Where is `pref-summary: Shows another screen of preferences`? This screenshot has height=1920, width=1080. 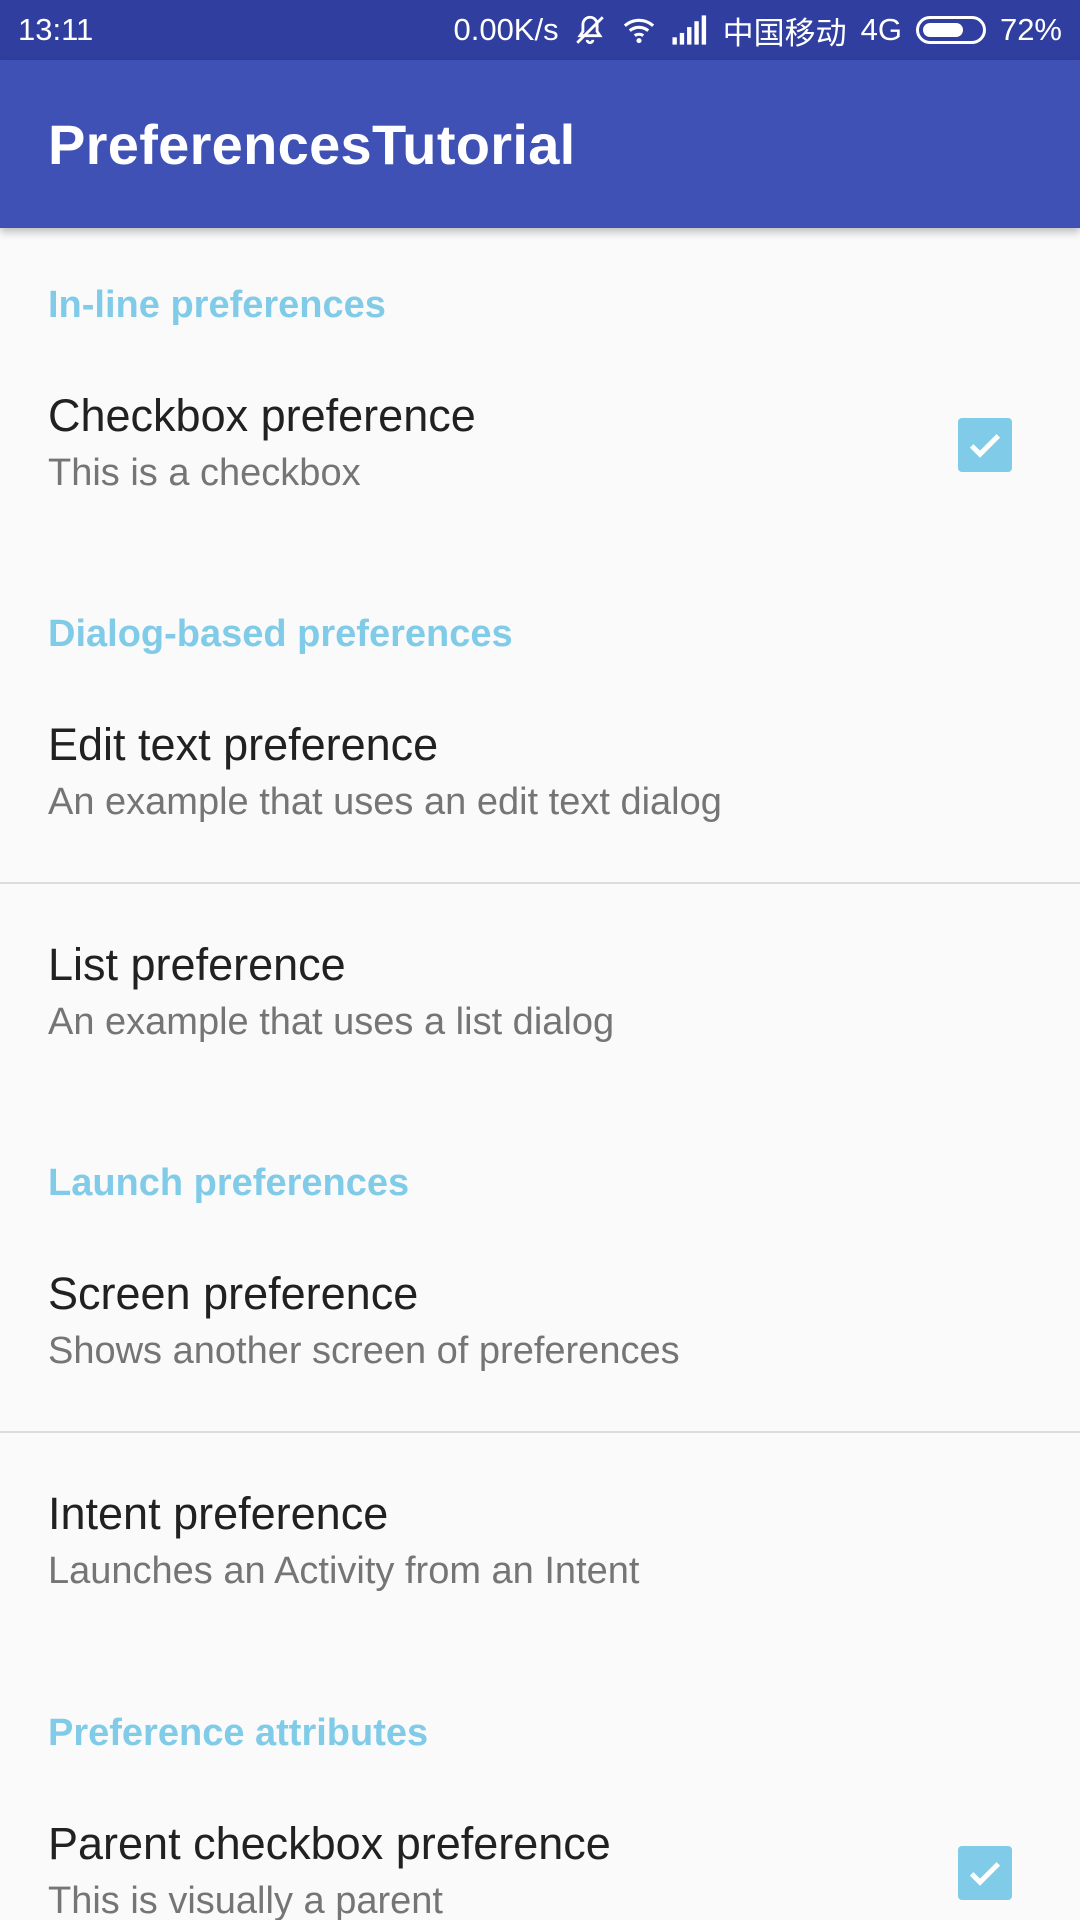 pref-summary: Shows another screen of preferences is located at coordinates (364, 1351).